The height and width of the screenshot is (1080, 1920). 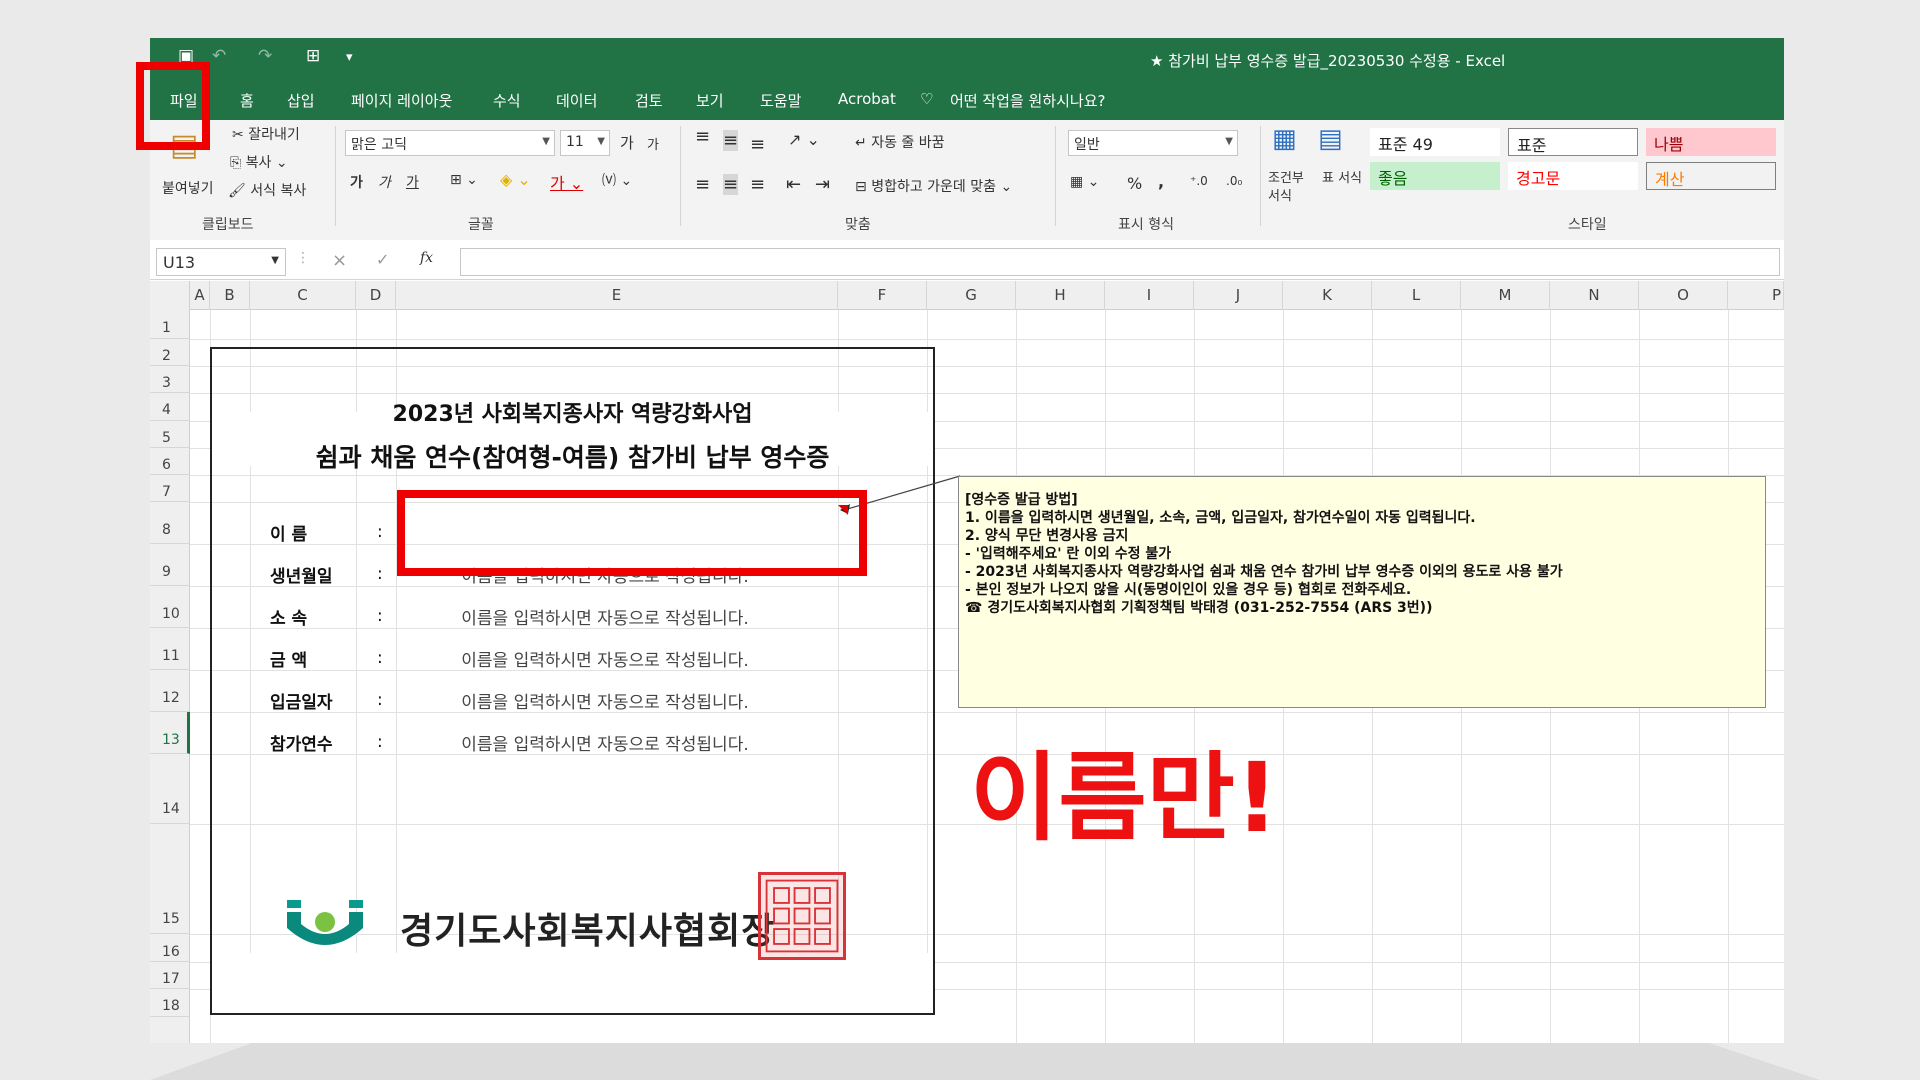 I want to click on bold-button: 가, so click(x=356, y=182).